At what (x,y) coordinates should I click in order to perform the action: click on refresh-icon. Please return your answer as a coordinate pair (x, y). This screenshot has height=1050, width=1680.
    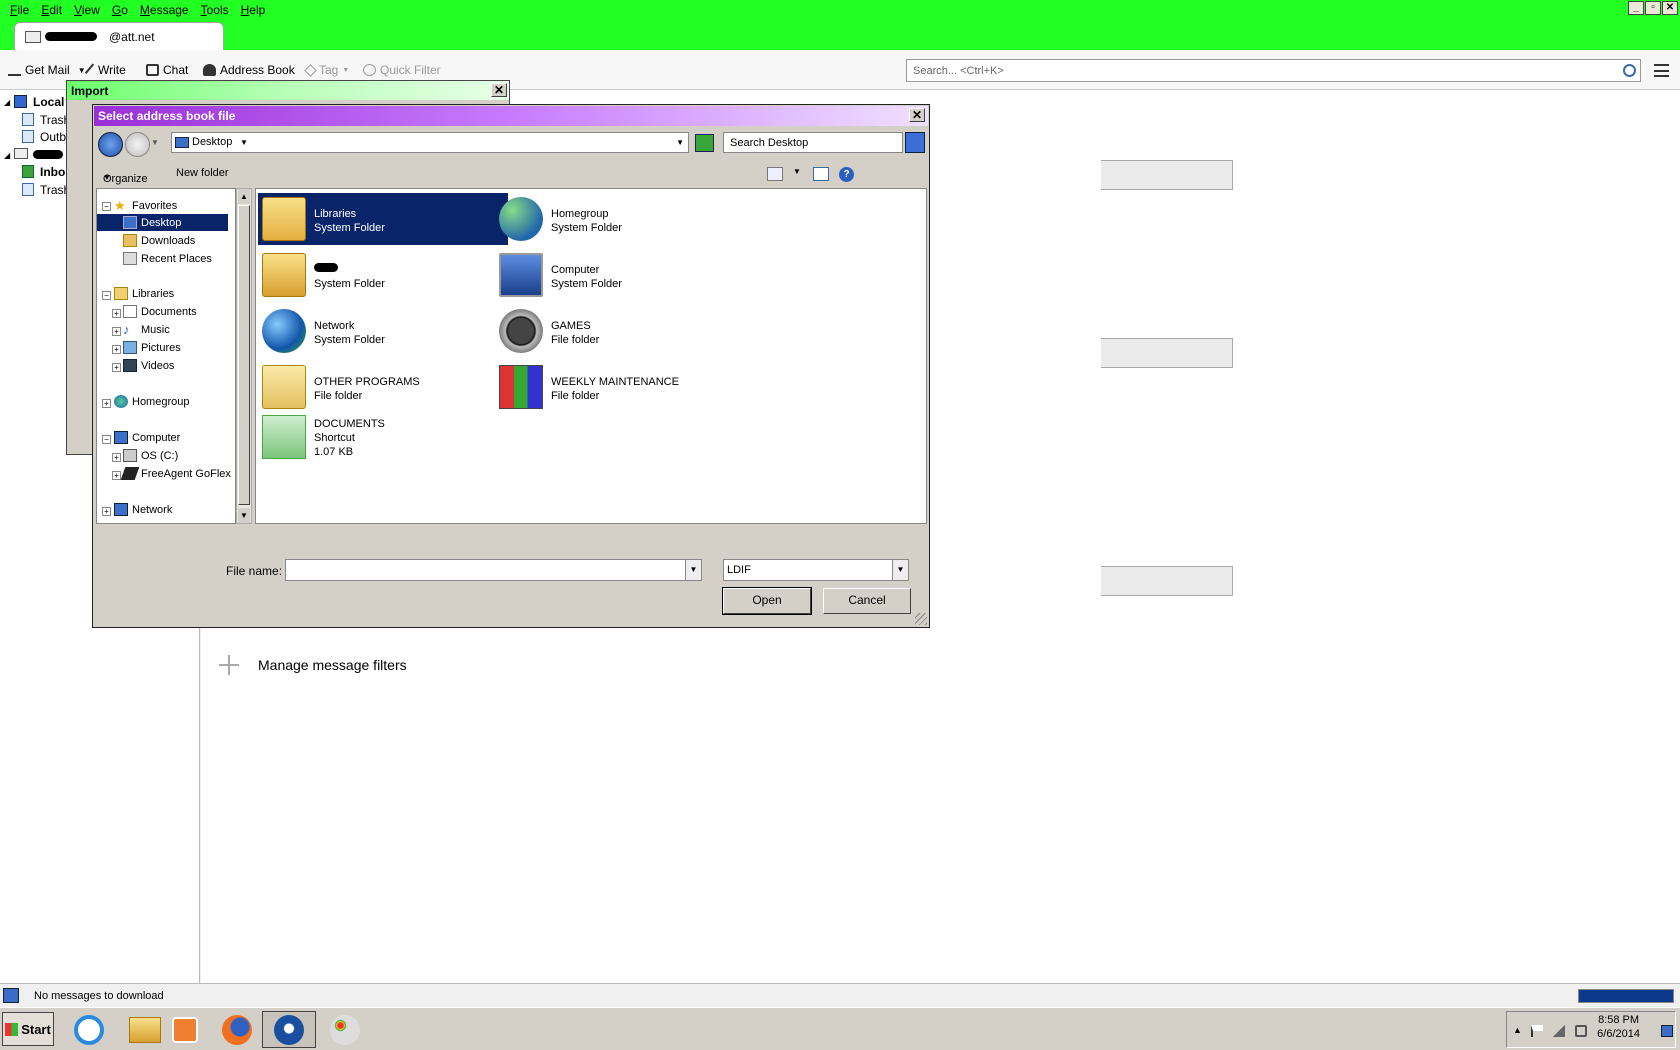
    Looking at the image, I should click on (704, 143).